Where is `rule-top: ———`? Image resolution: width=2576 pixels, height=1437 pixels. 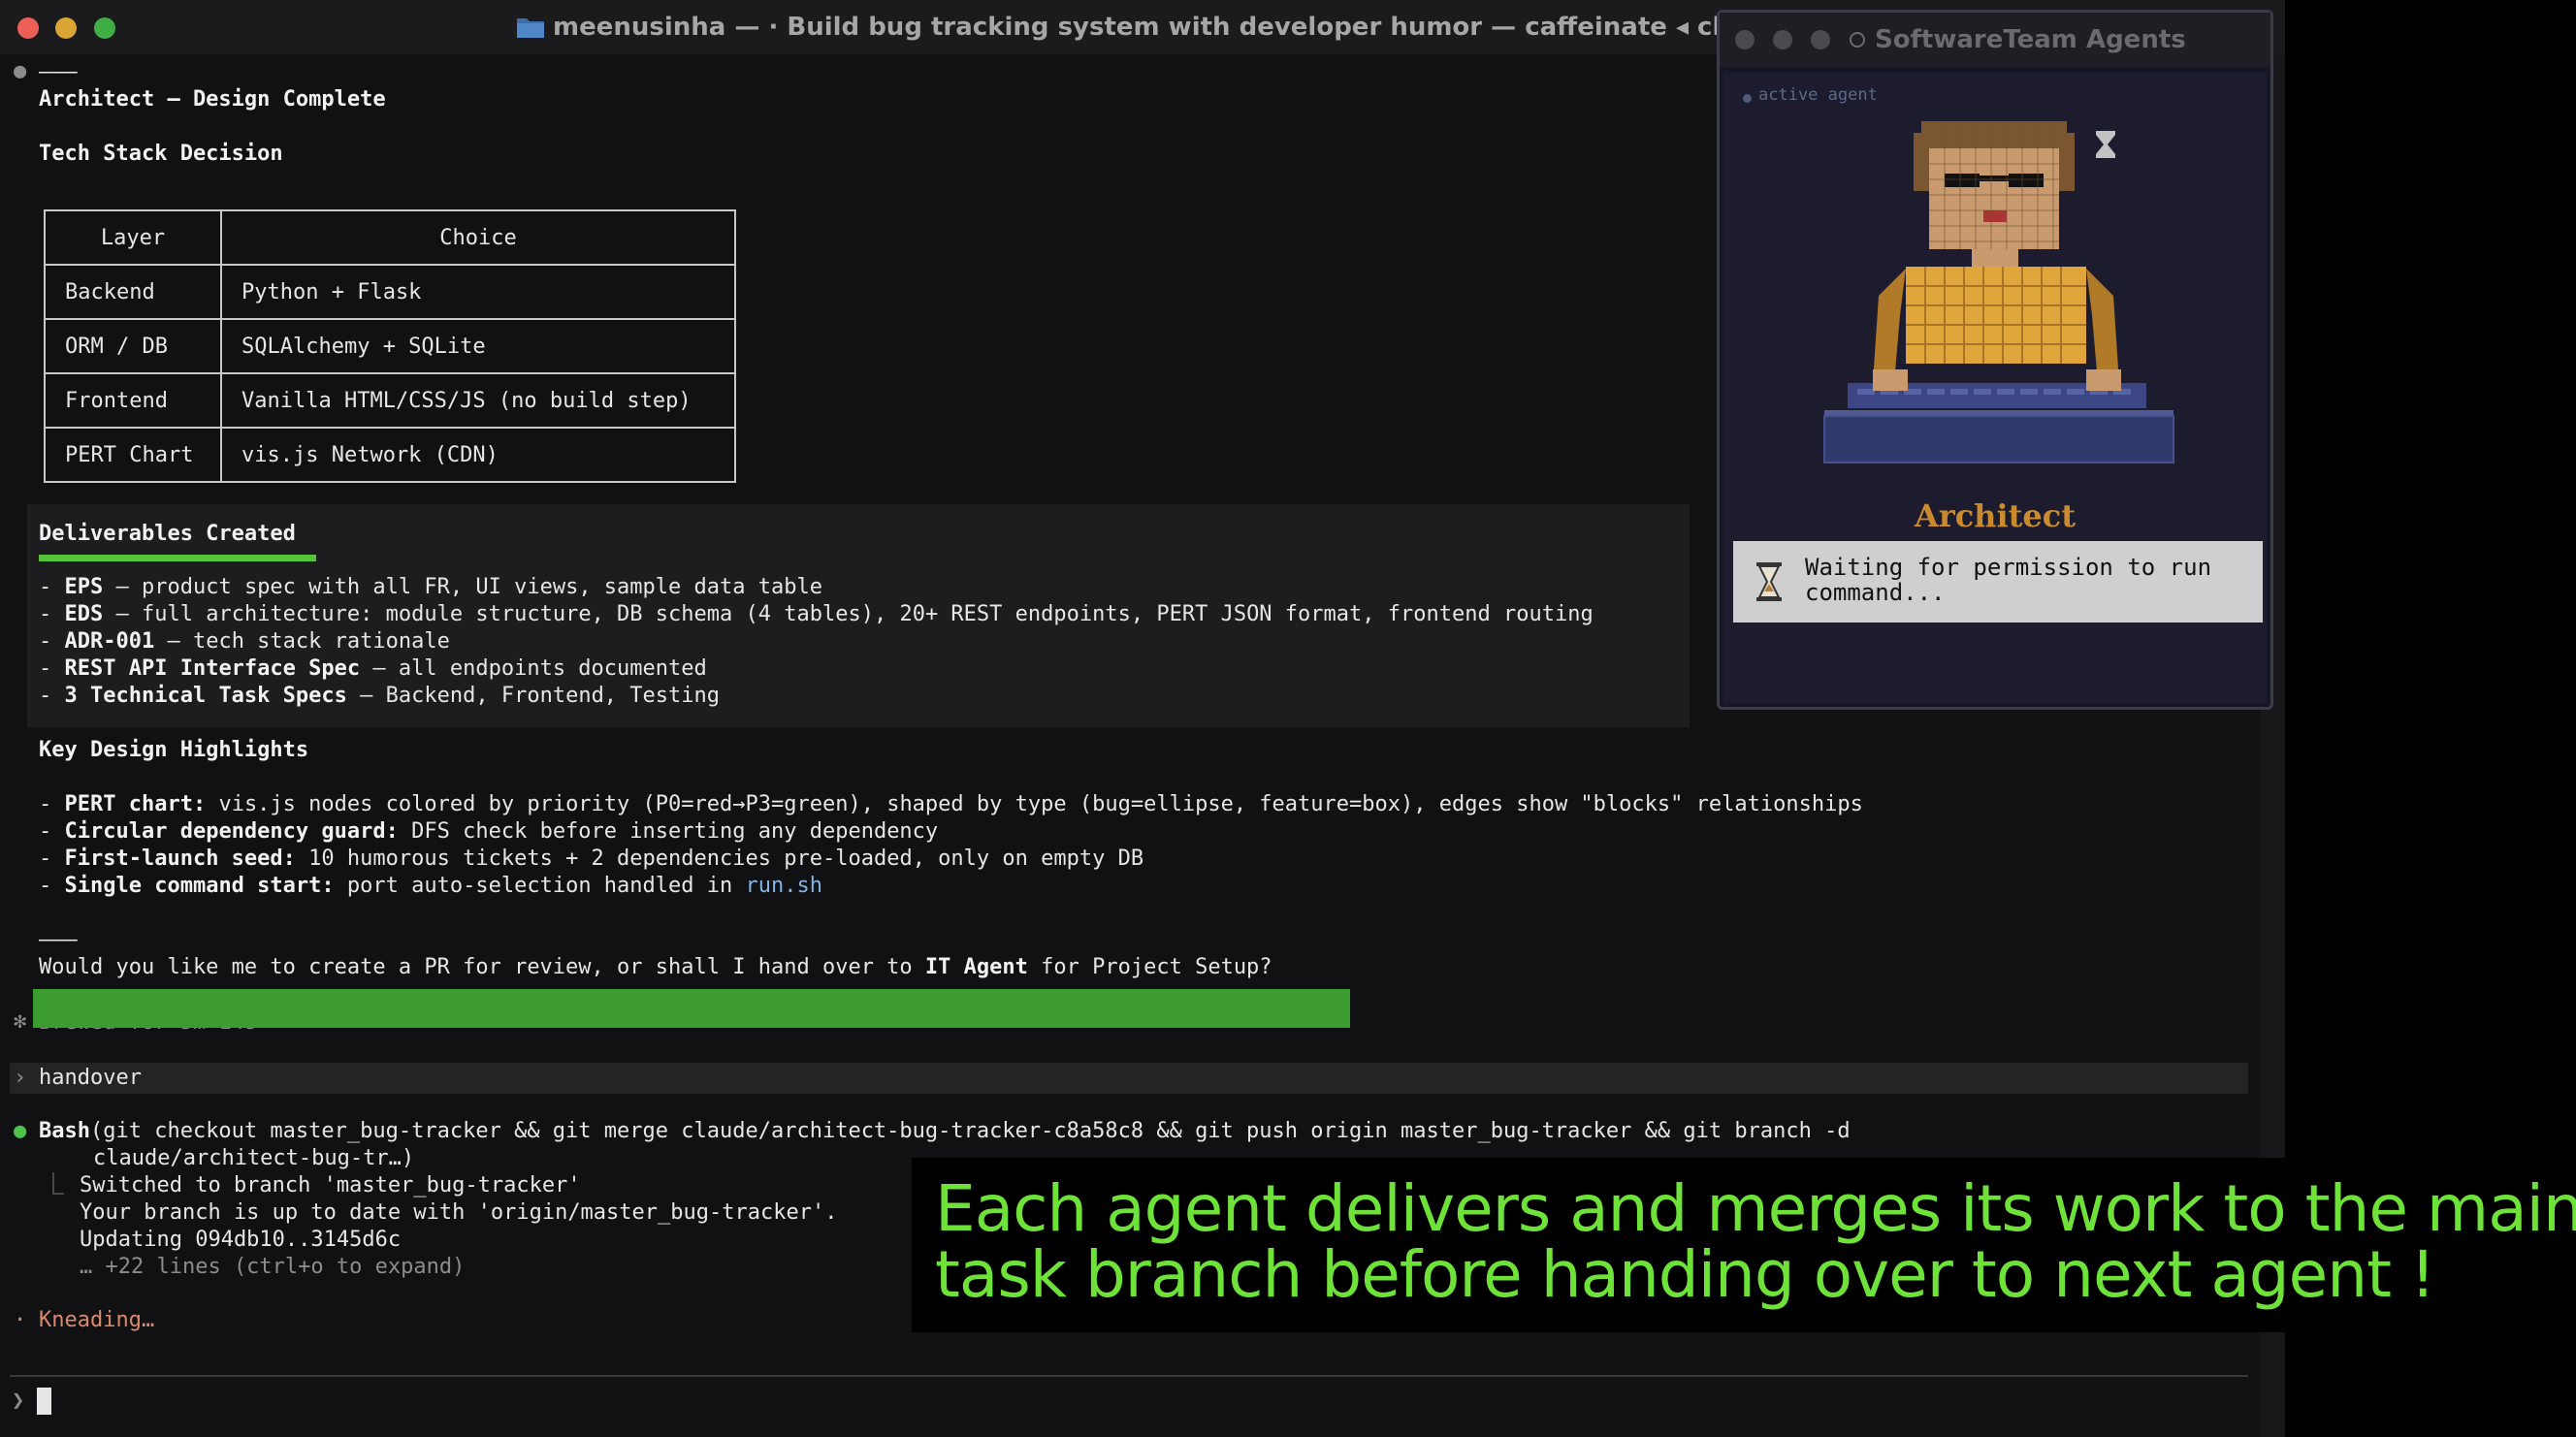 rule-top: ——— is located at coordinates (58, 72).